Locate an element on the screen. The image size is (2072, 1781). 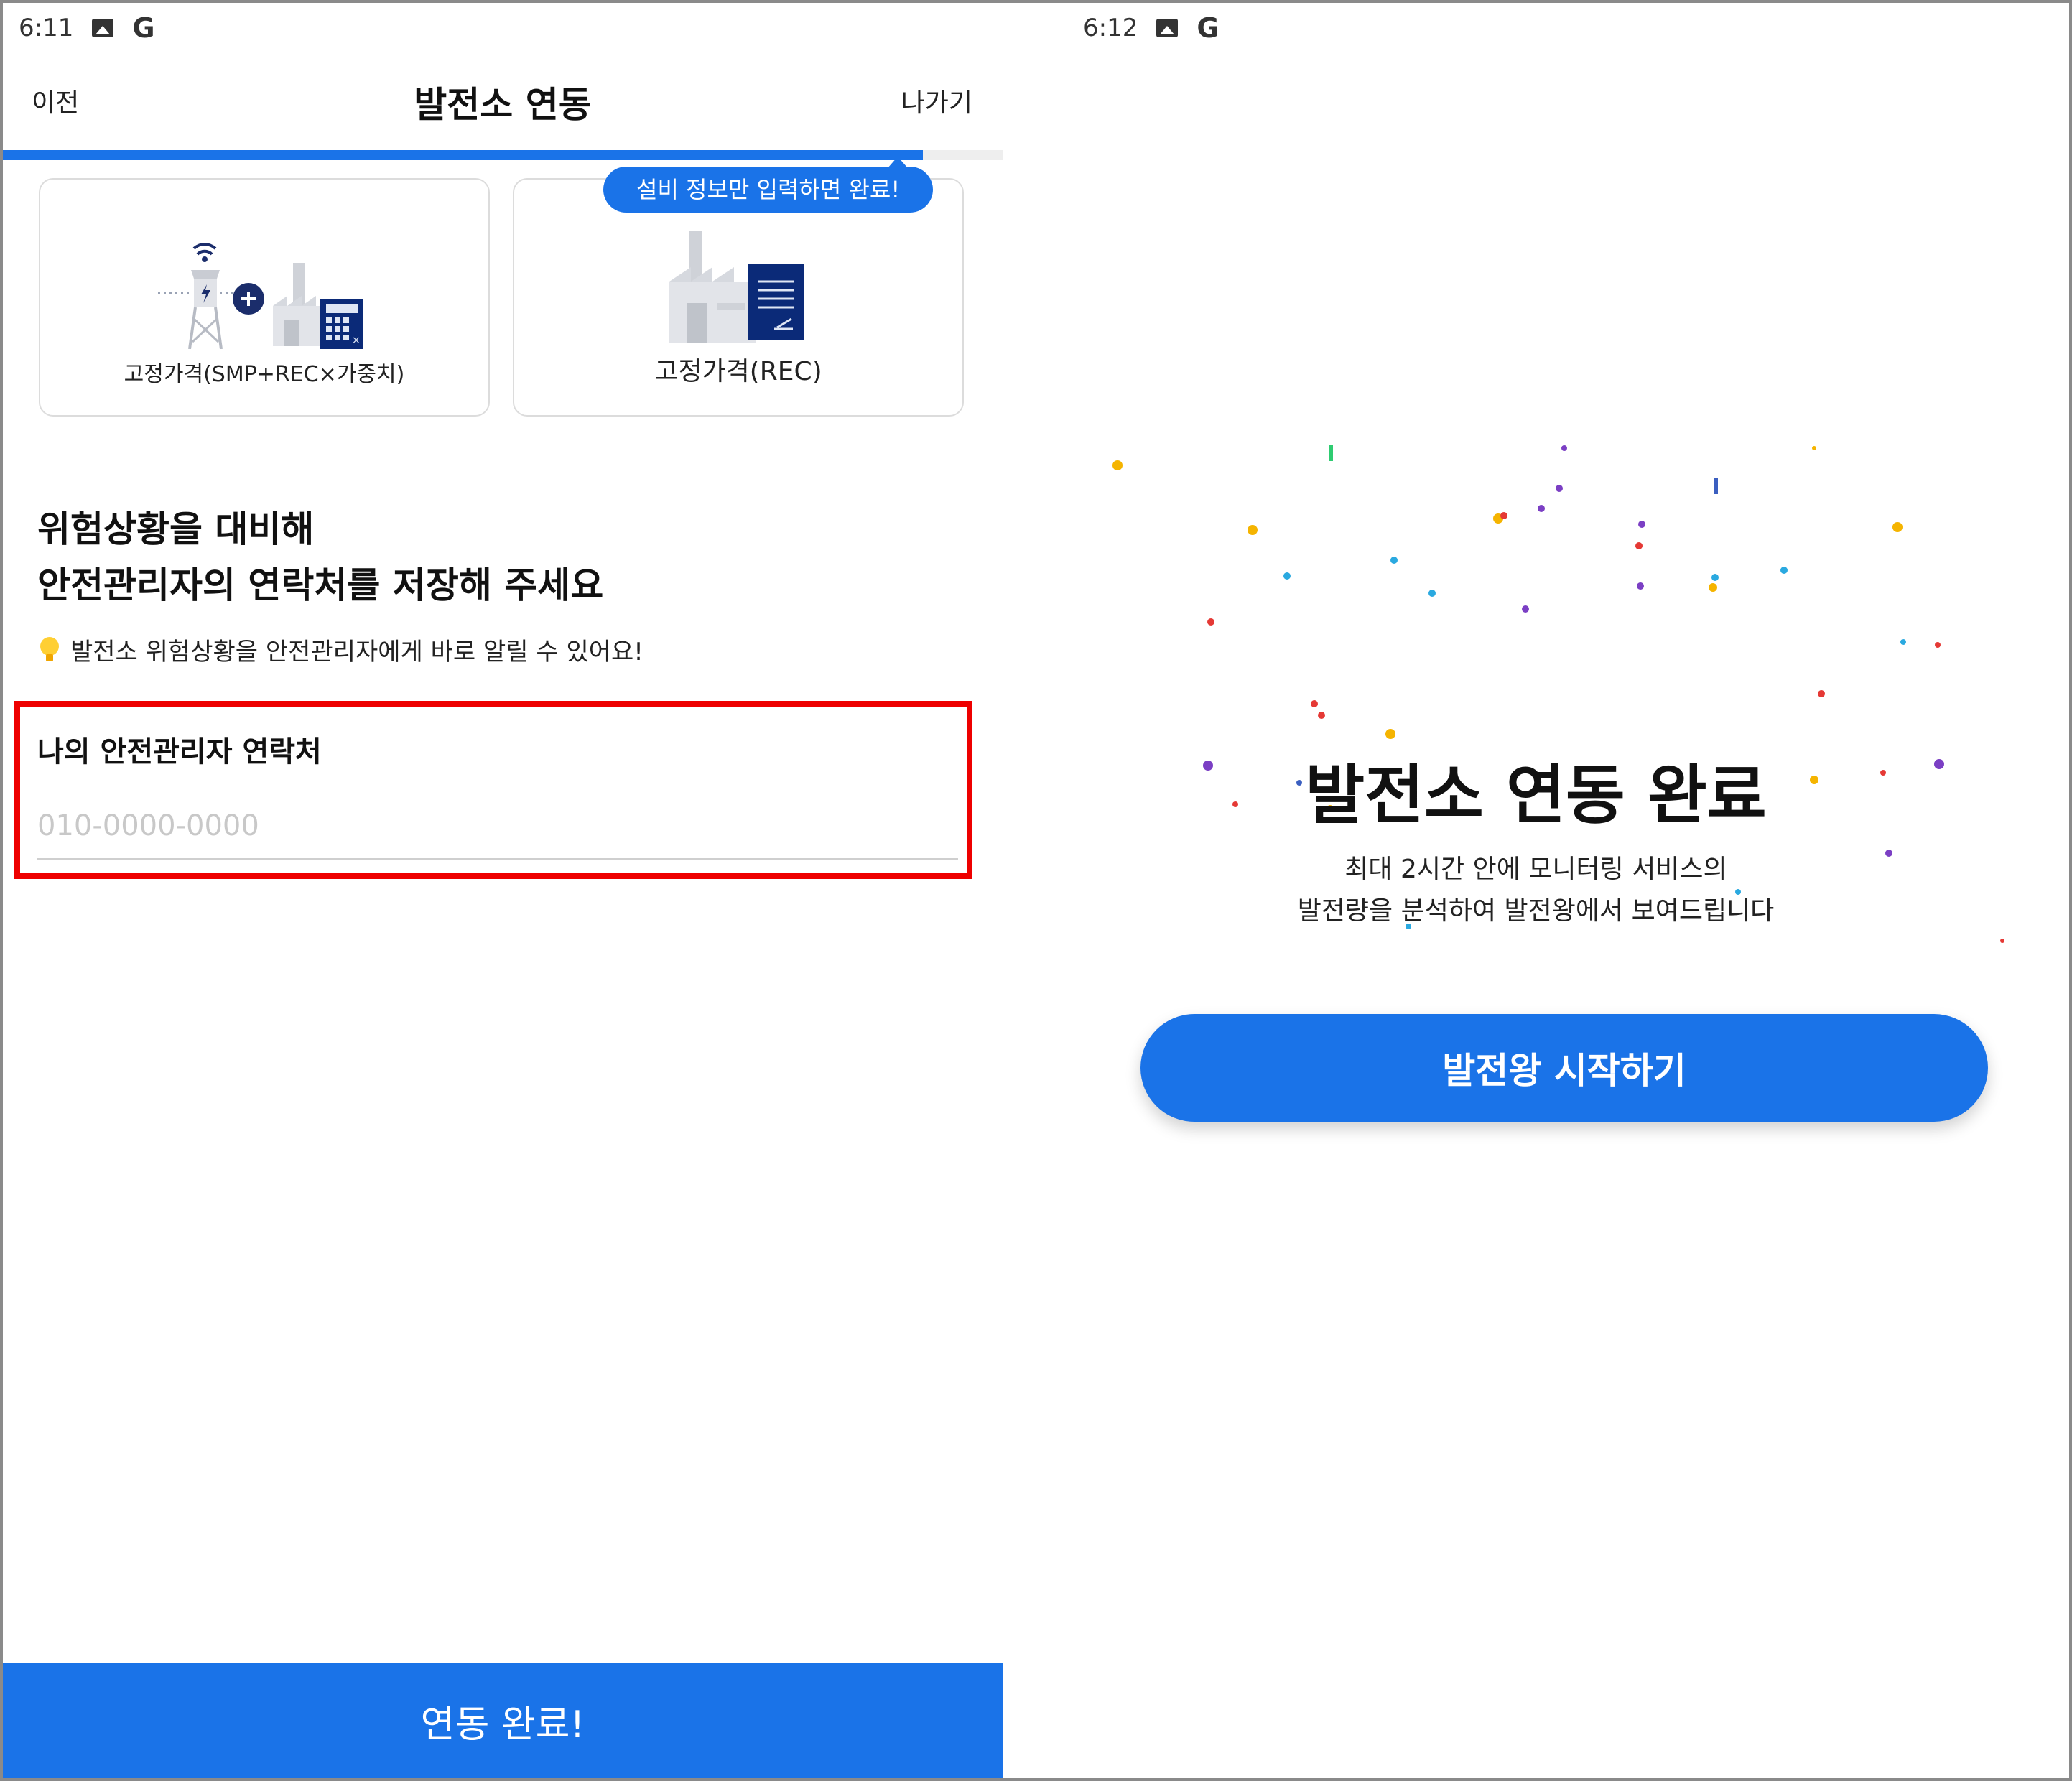
tooltip-badge: 설비 정보만 입력하면 완료! is located at coordinates (769, 185).